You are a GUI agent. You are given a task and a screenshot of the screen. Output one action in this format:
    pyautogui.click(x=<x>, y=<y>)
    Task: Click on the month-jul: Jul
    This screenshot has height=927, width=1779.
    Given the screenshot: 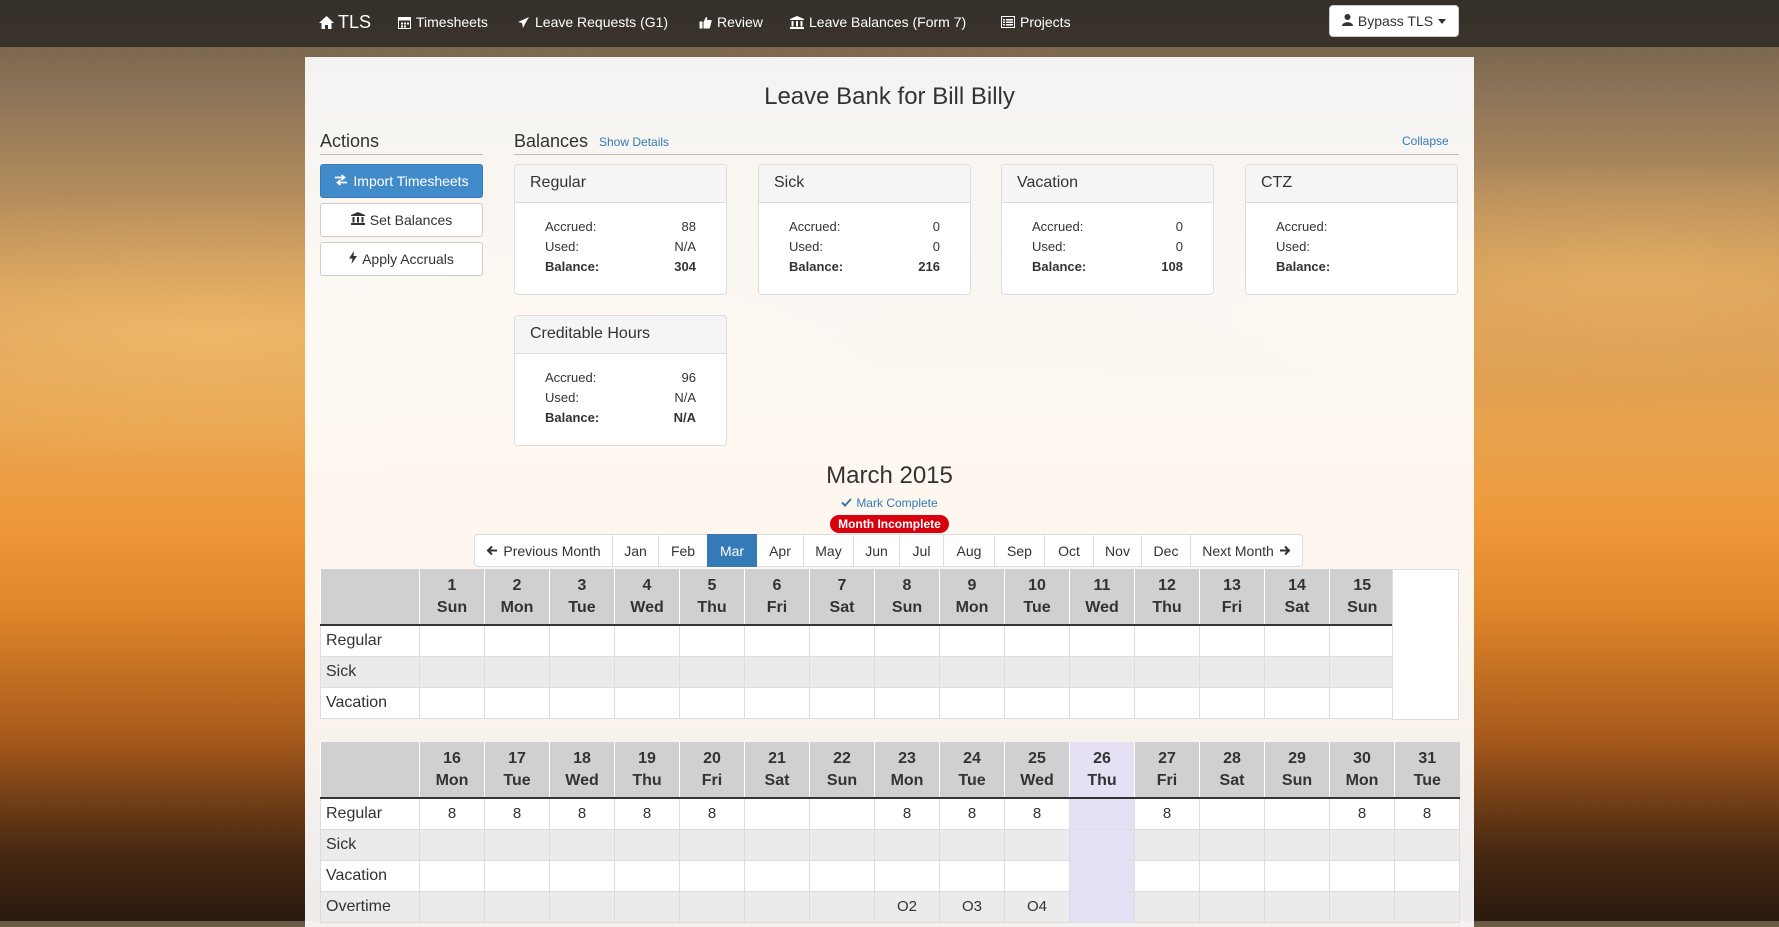 What is the action you would take?
    pyautogui.click(x=921, y=550)
    